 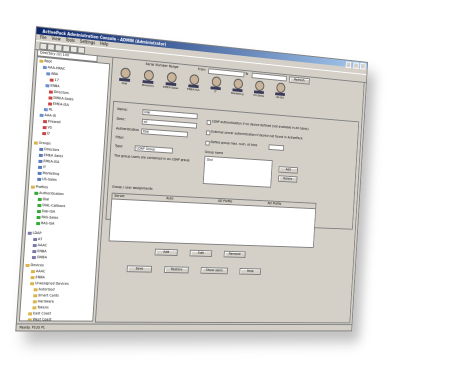 What do you see at coordinates (209, 159) in the screenshot?
I see `group-name-value: Dial` at bounding box center [209, 159].